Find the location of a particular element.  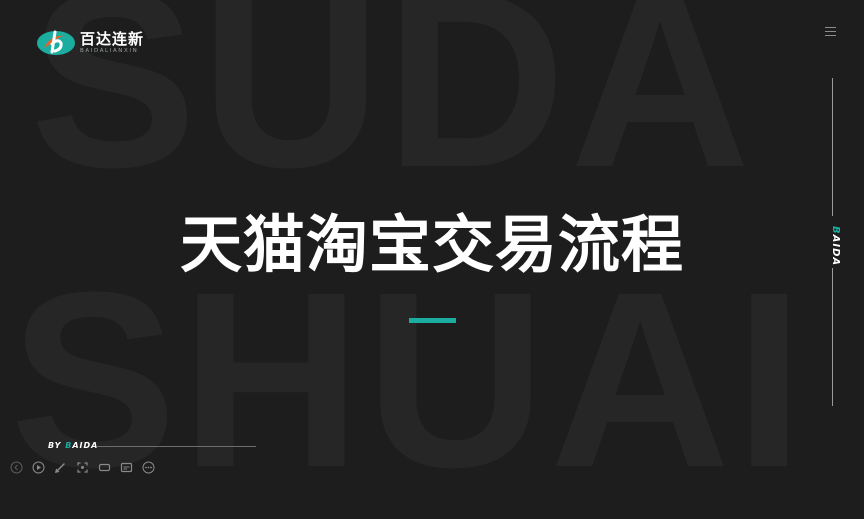

byline-prefix: BY is located at coordinates (57, 445).